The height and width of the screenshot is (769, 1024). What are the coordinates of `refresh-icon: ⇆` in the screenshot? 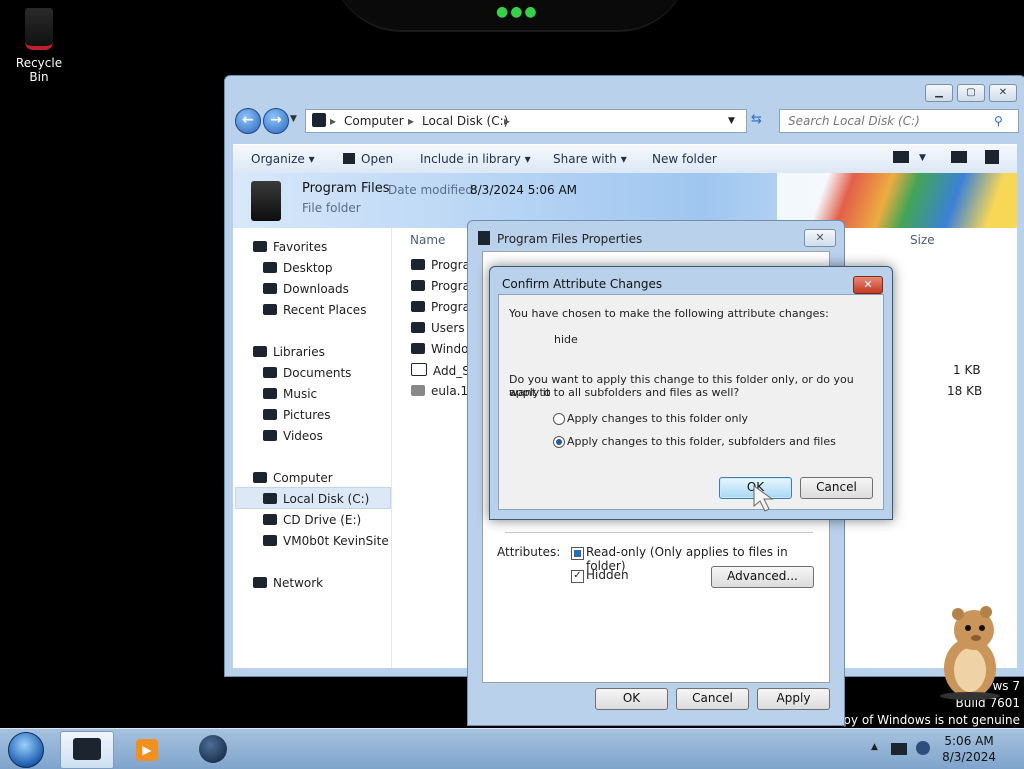 It's located at (756, 119).